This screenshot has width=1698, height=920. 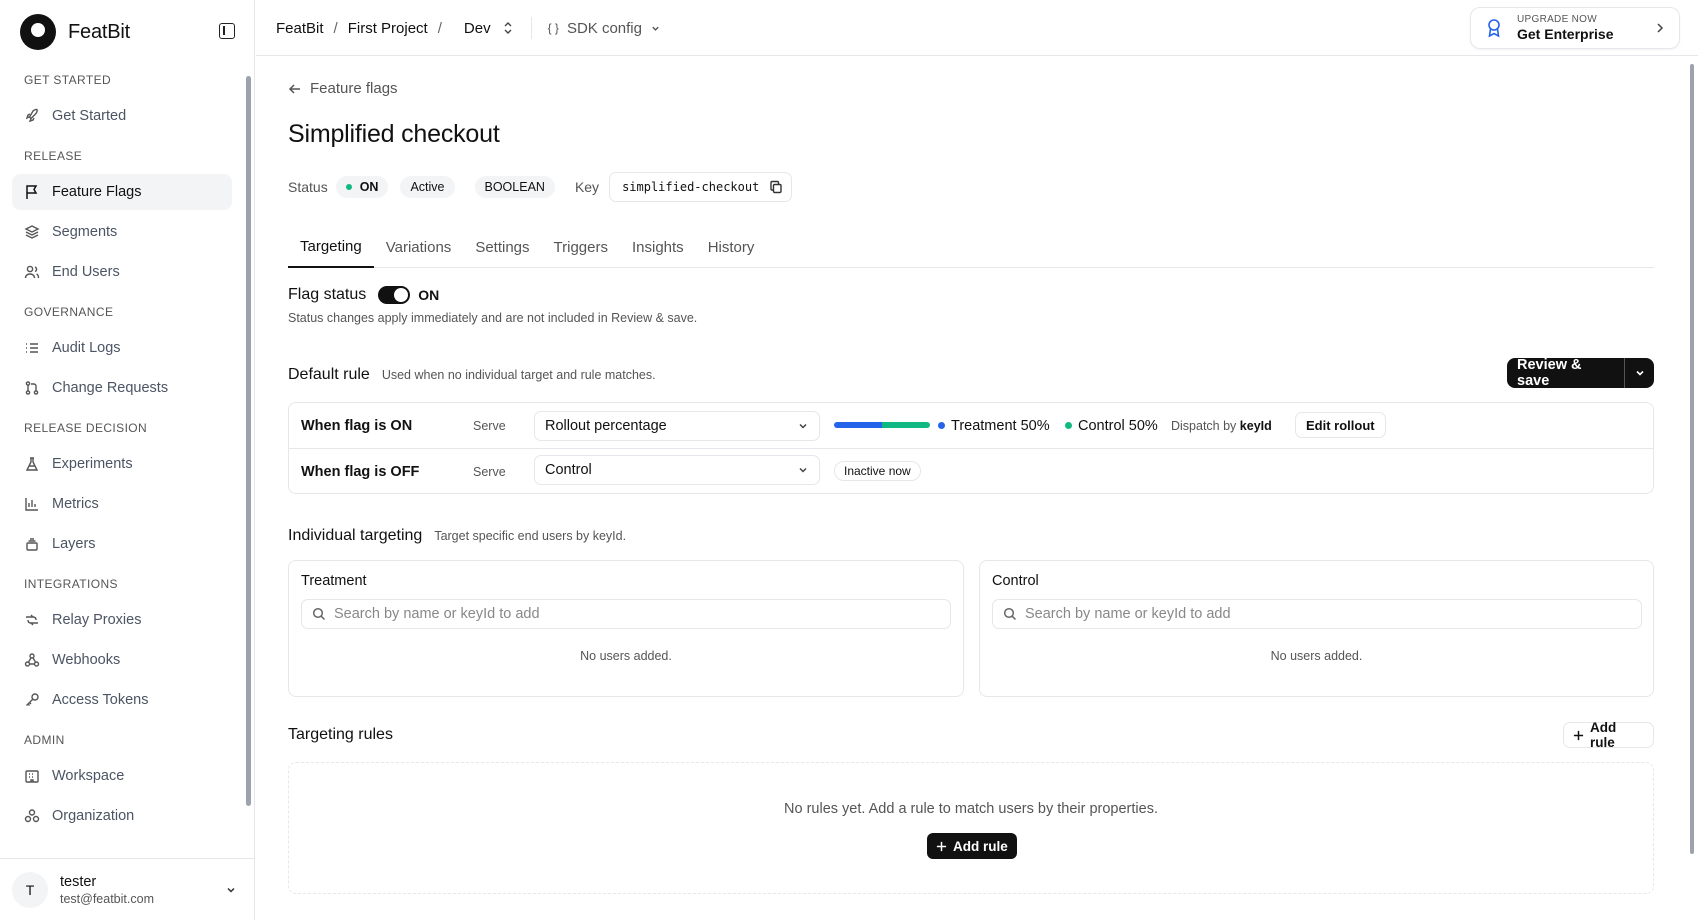 What do you see at coordinates (677, 470) in the screenshot?
I see `serve-select-off: Control` at bounding box center [677, 470].